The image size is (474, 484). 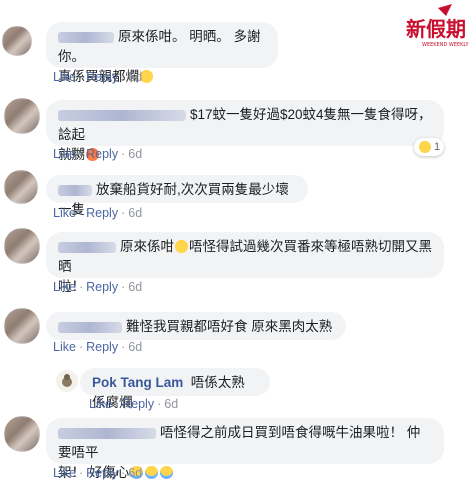 What do you see at coordinates (245, 131) in the screenshot?
I see `comment-bubble: $17蚊一隻好過$20蚊4隻無一隻食得呀，諗起 就嬲` at bounding box center [245, 131].